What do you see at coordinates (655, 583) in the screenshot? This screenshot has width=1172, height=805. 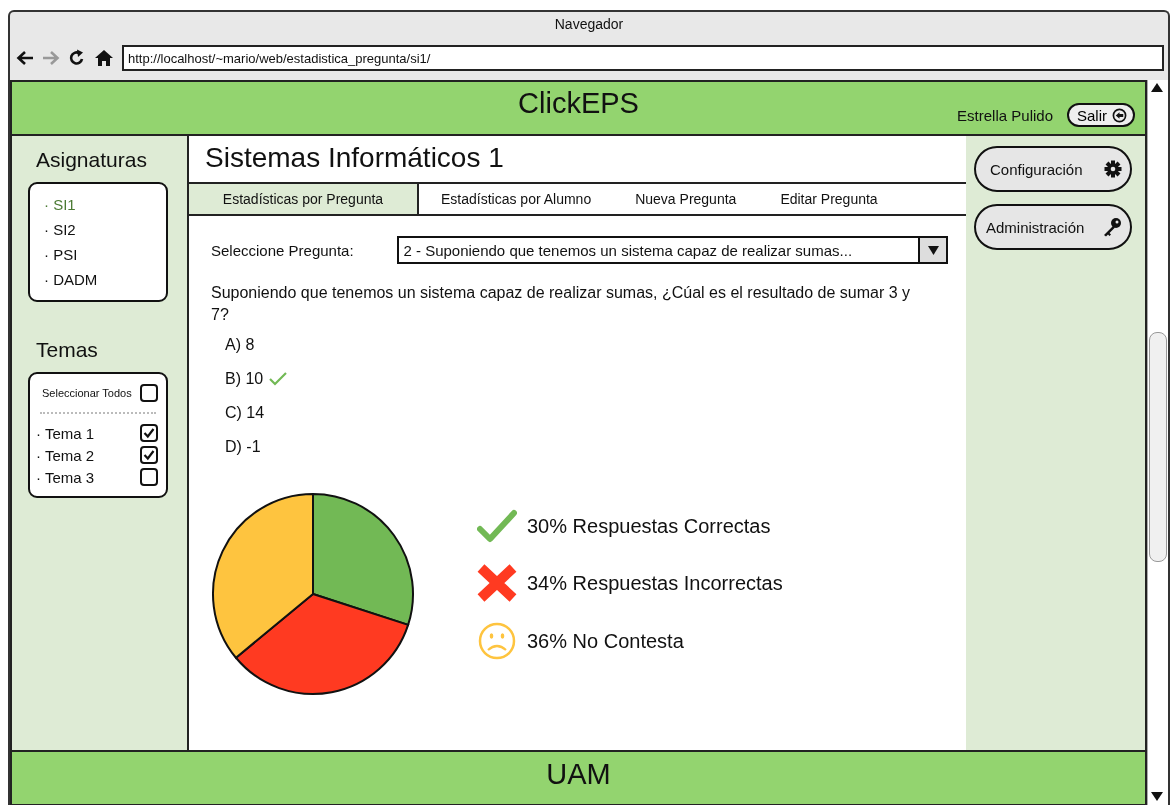 I see `legend-label: 34% Respuestas Incorrectas` at bounding box center [655, 583].